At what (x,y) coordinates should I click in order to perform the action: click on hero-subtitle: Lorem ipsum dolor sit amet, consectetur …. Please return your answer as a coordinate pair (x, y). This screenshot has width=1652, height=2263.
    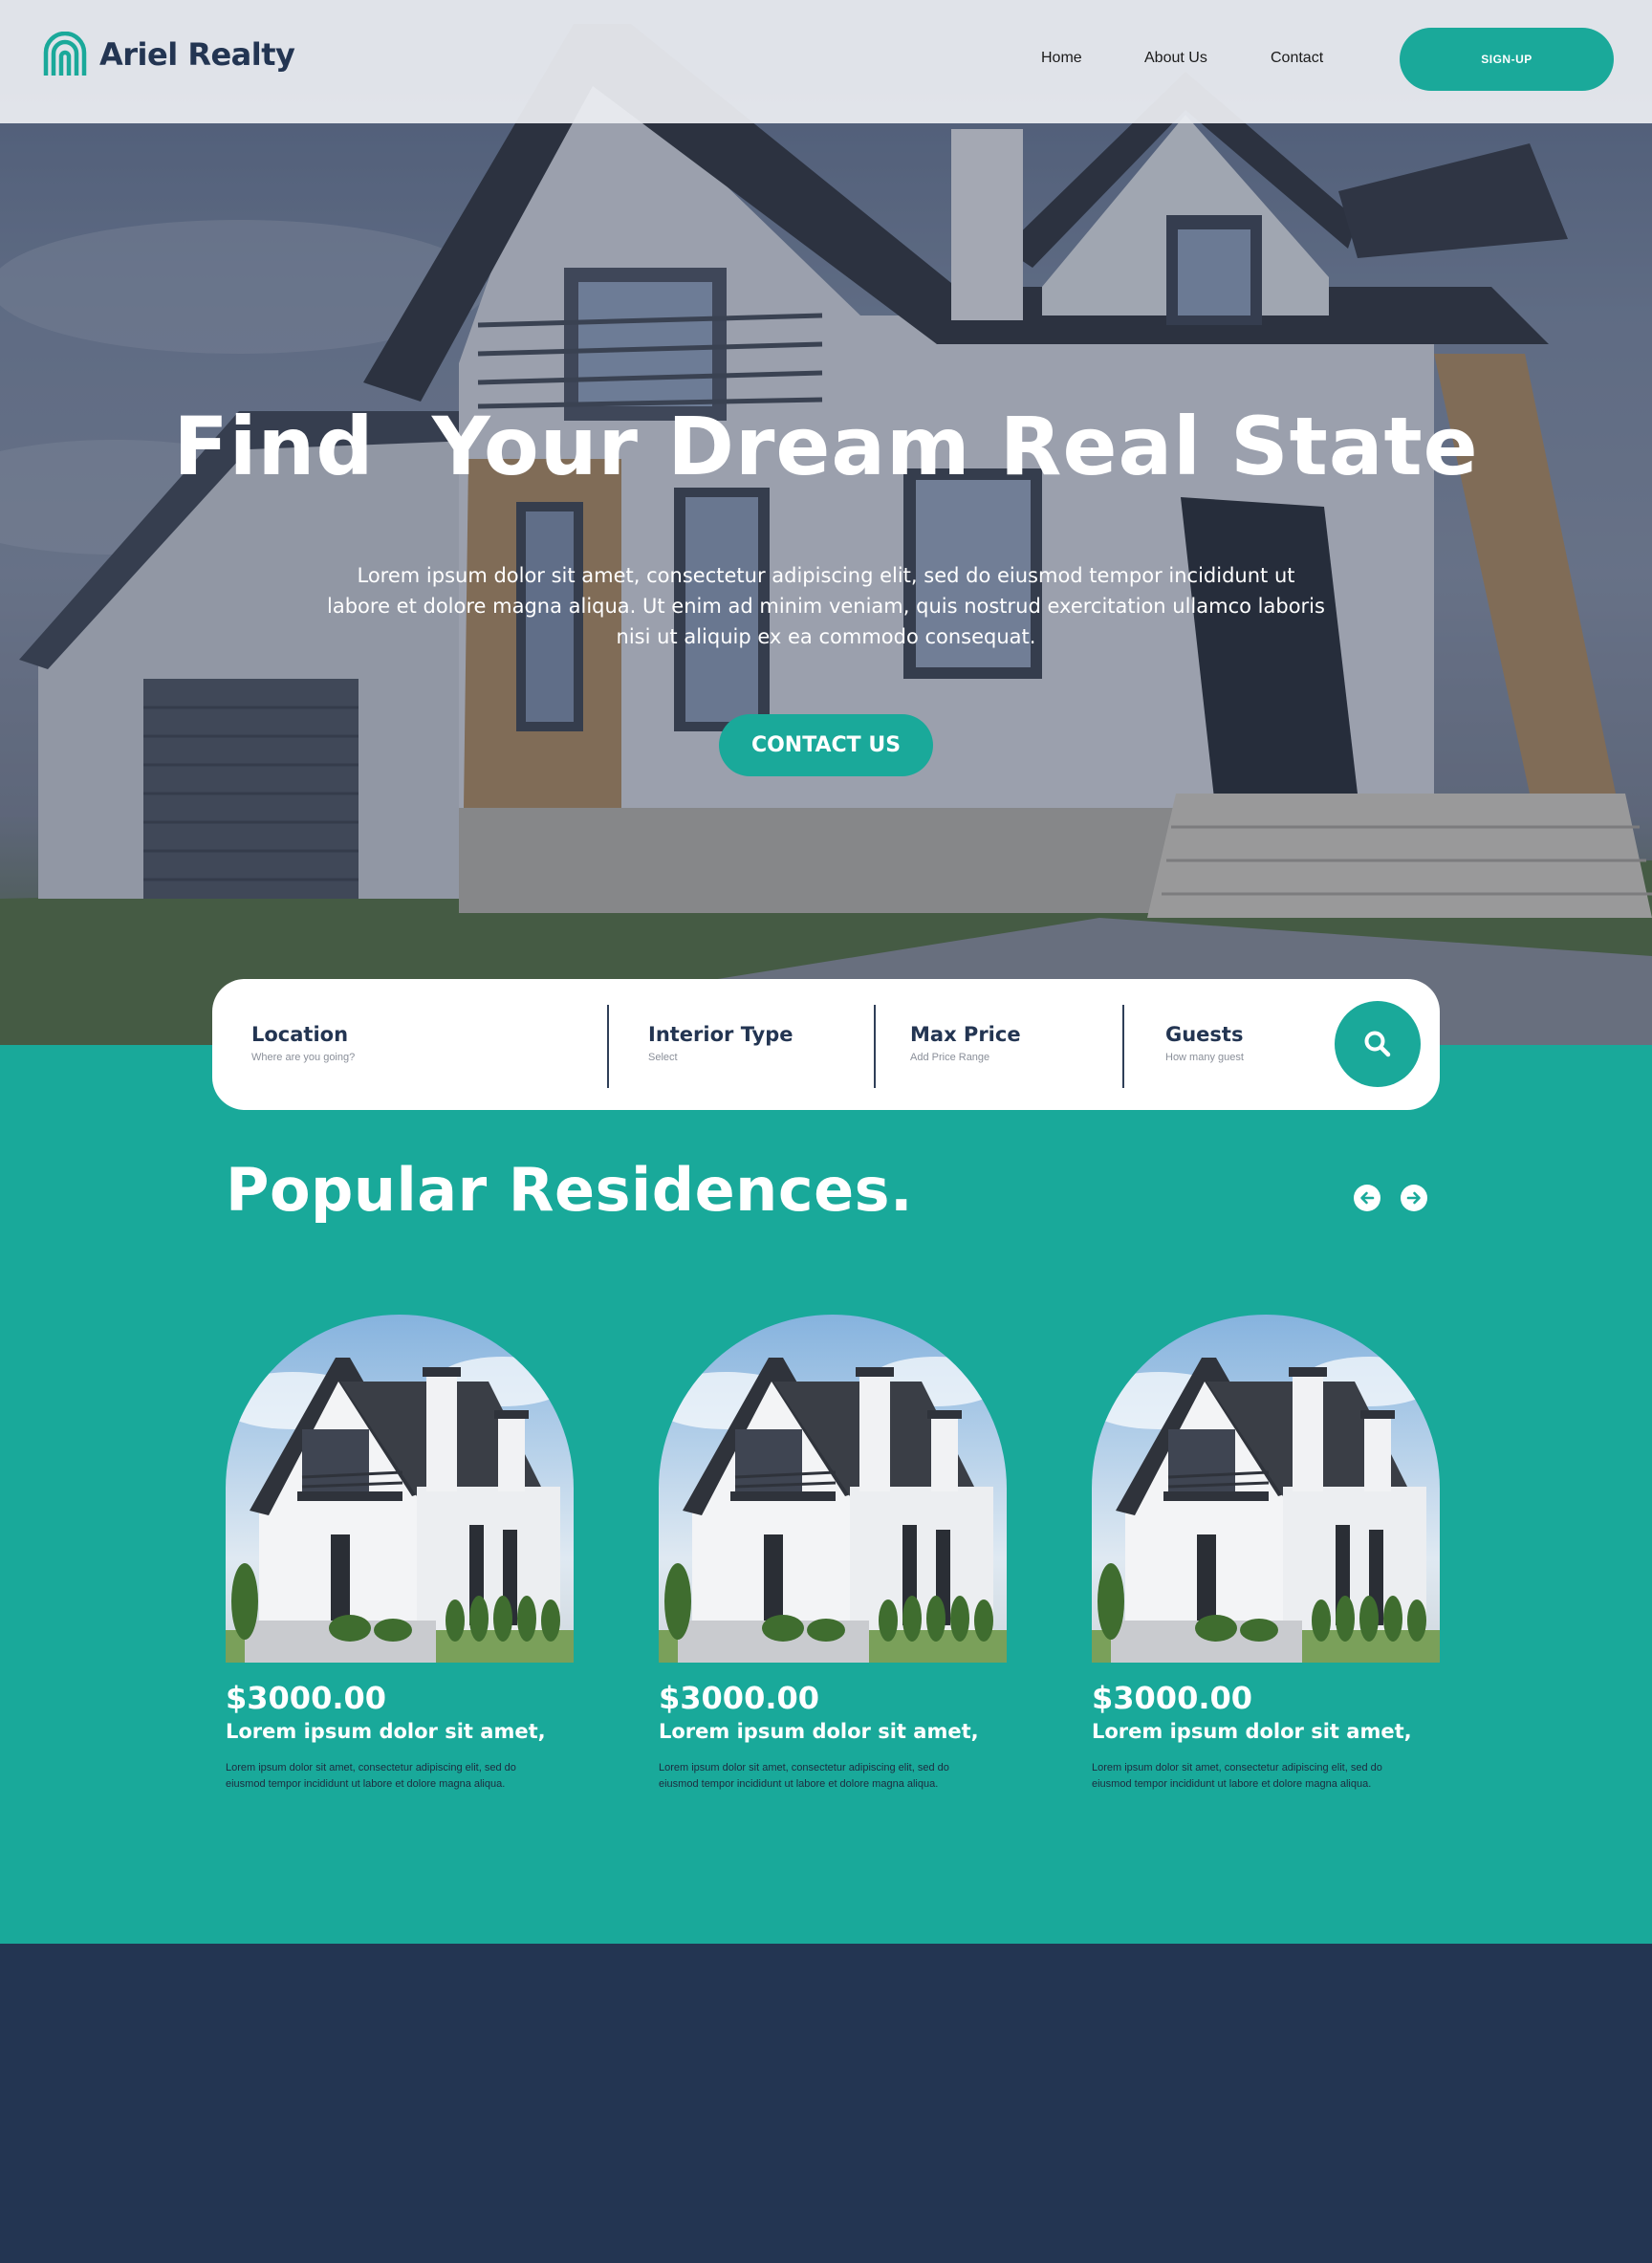
    Looking at the image, I should click on (826, 606).